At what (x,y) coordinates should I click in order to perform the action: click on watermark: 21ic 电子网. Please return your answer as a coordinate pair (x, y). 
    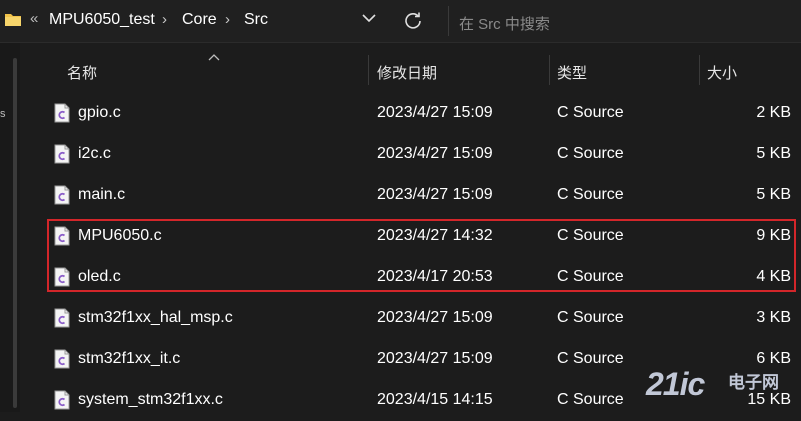
    Looking at the image, I should click on (723, 387).